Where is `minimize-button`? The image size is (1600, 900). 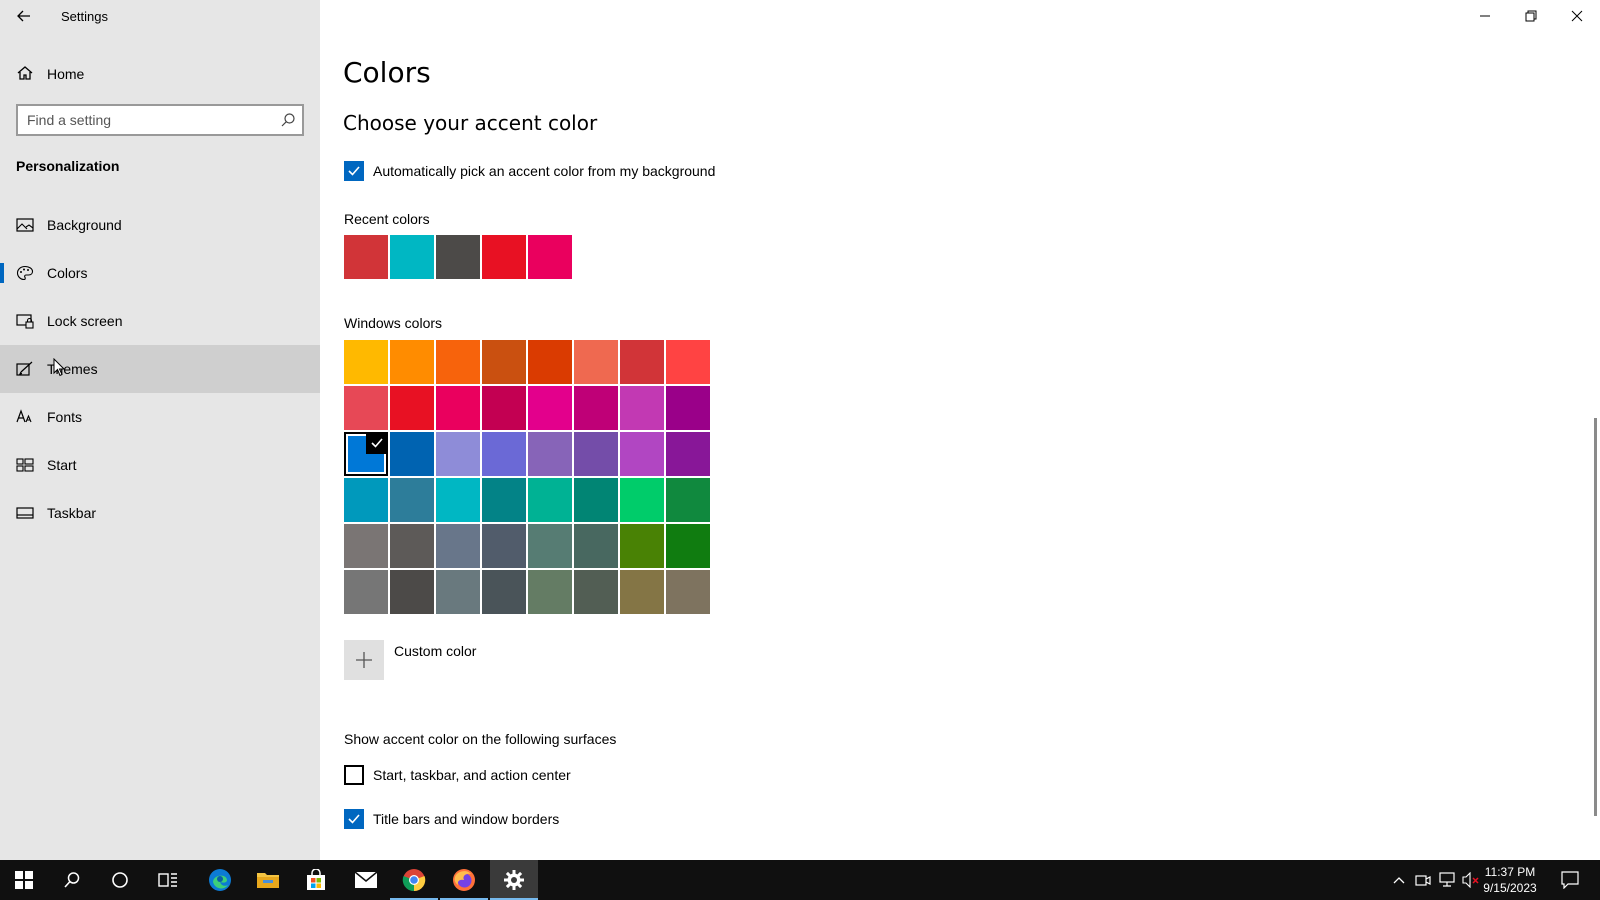 minimize-button is located at coordinates (1485, 16).